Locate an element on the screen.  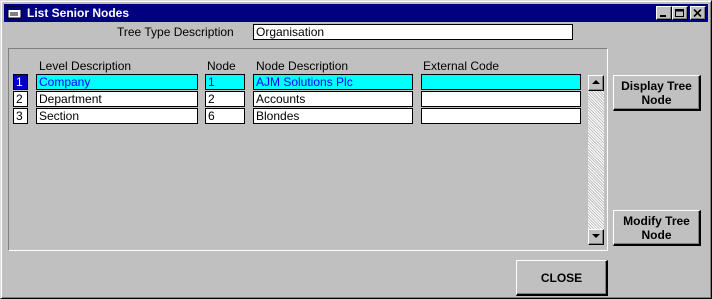
close-window-button is located at coordinates (698, 13).